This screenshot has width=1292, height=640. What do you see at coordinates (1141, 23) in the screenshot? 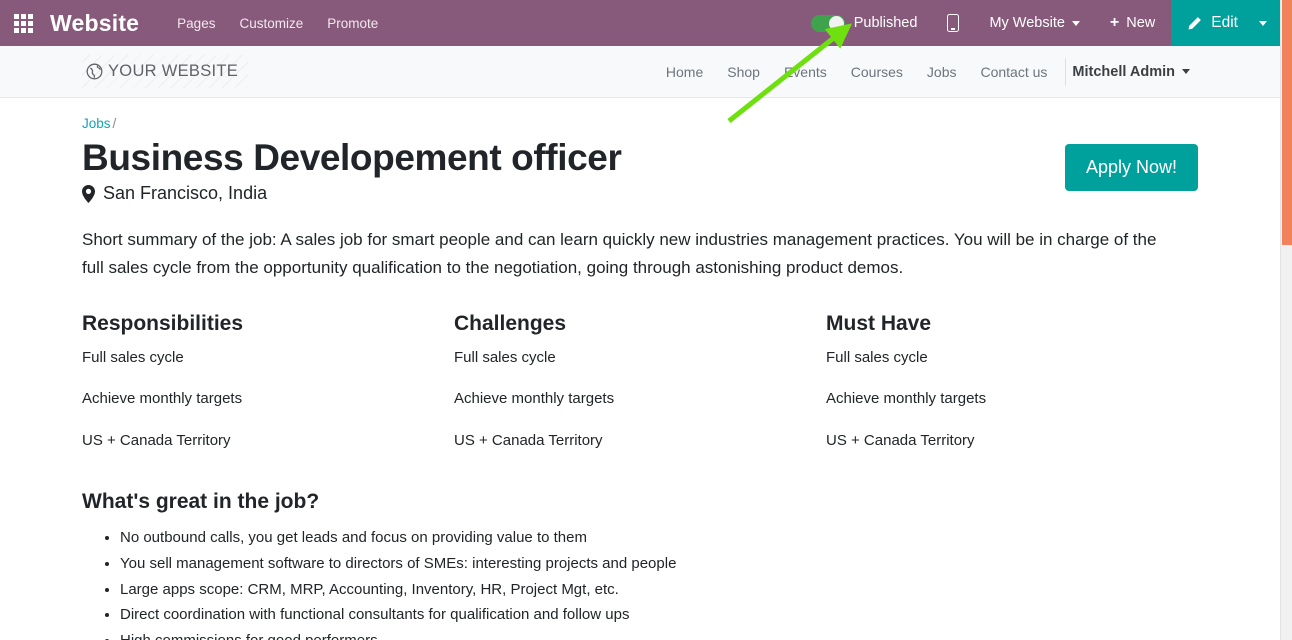
I see `new-button-label: New` at bounding box center [1141, 23].